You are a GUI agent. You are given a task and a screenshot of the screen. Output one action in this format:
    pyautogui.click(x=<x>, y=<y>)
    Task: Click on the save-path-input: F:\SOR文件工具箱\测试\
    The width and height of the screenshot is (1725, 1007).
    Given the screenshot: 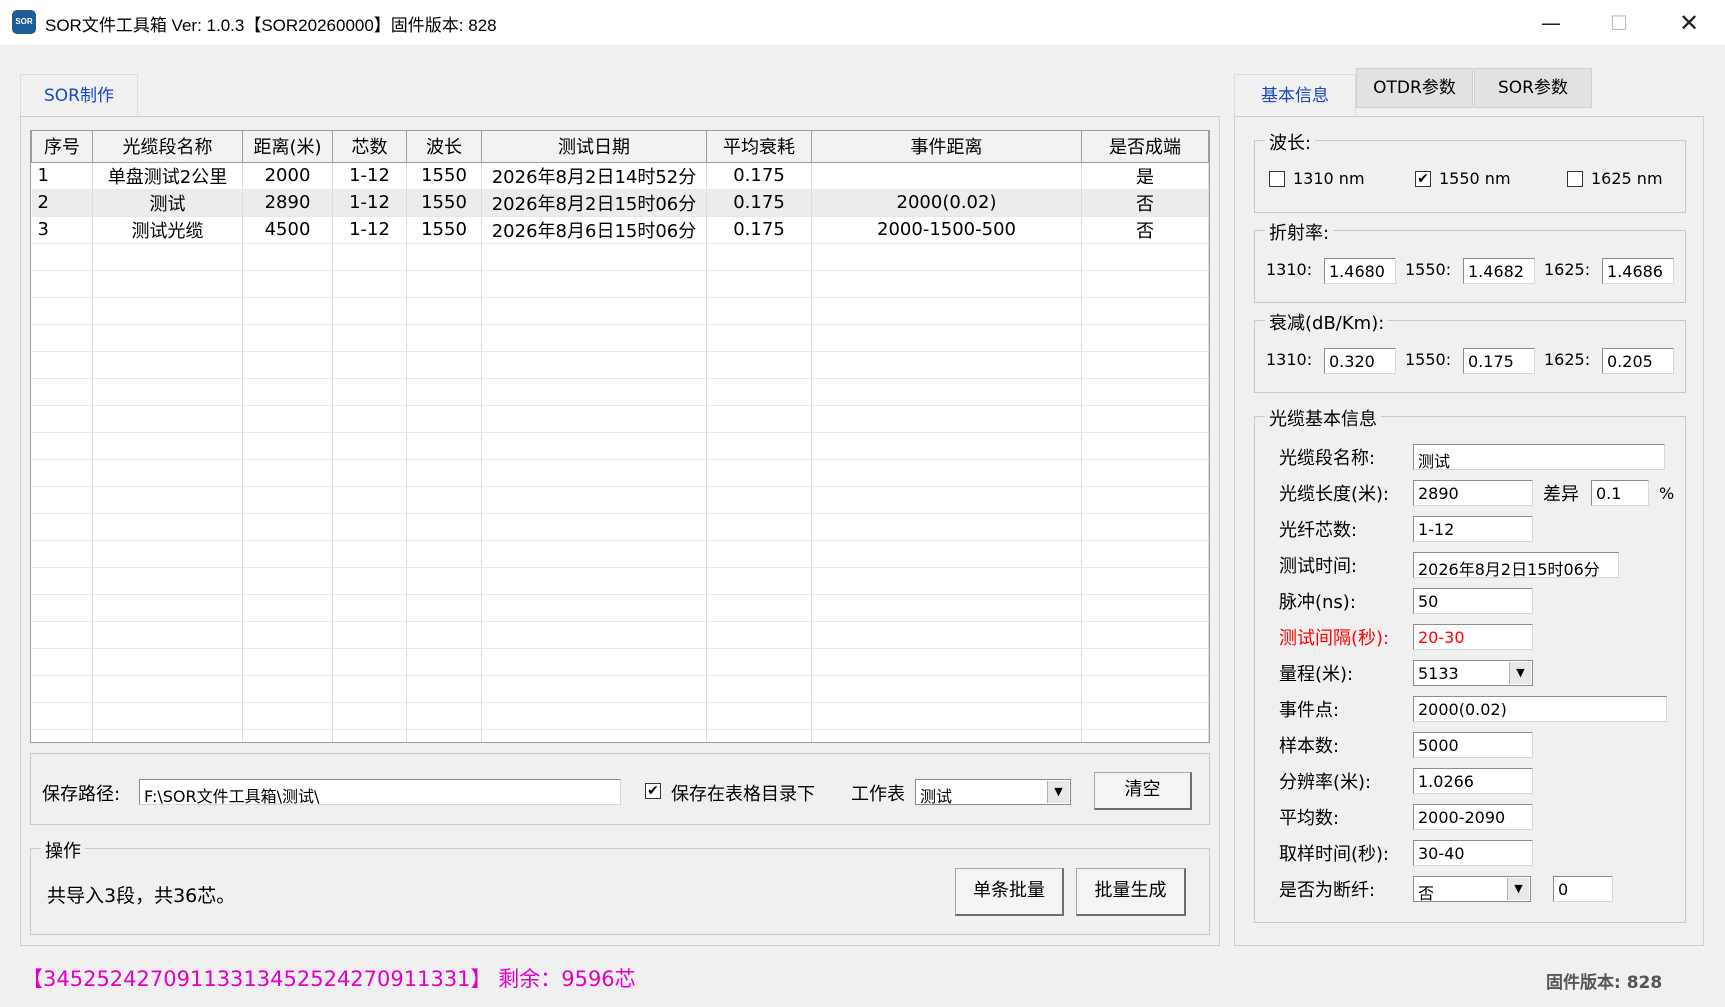 What is the action you would take?
    pyautogui.click(x=380, y=792)
    